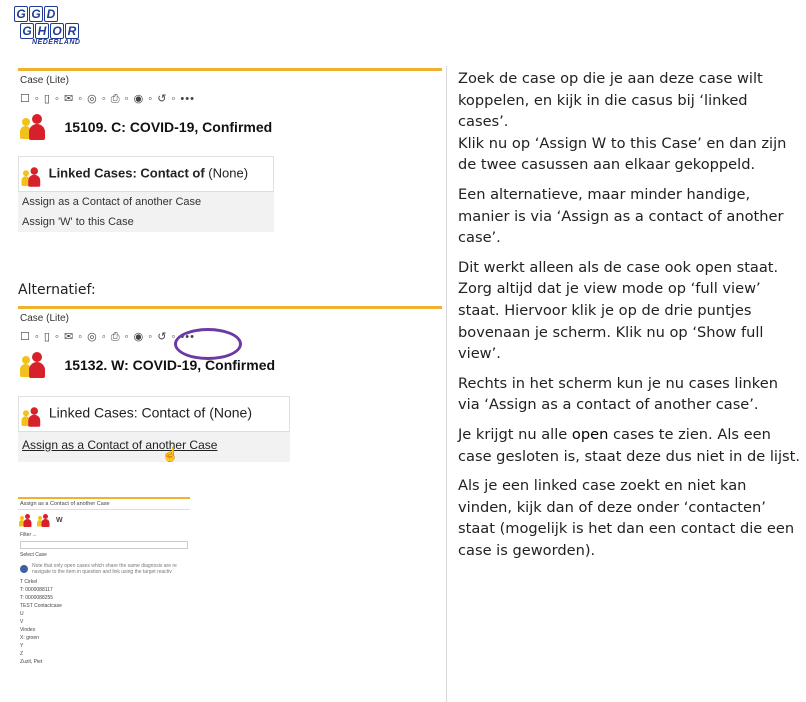  Describe the element at coordinates (57, 31) in the screenshot. I see `logo-letter: O` at that location.